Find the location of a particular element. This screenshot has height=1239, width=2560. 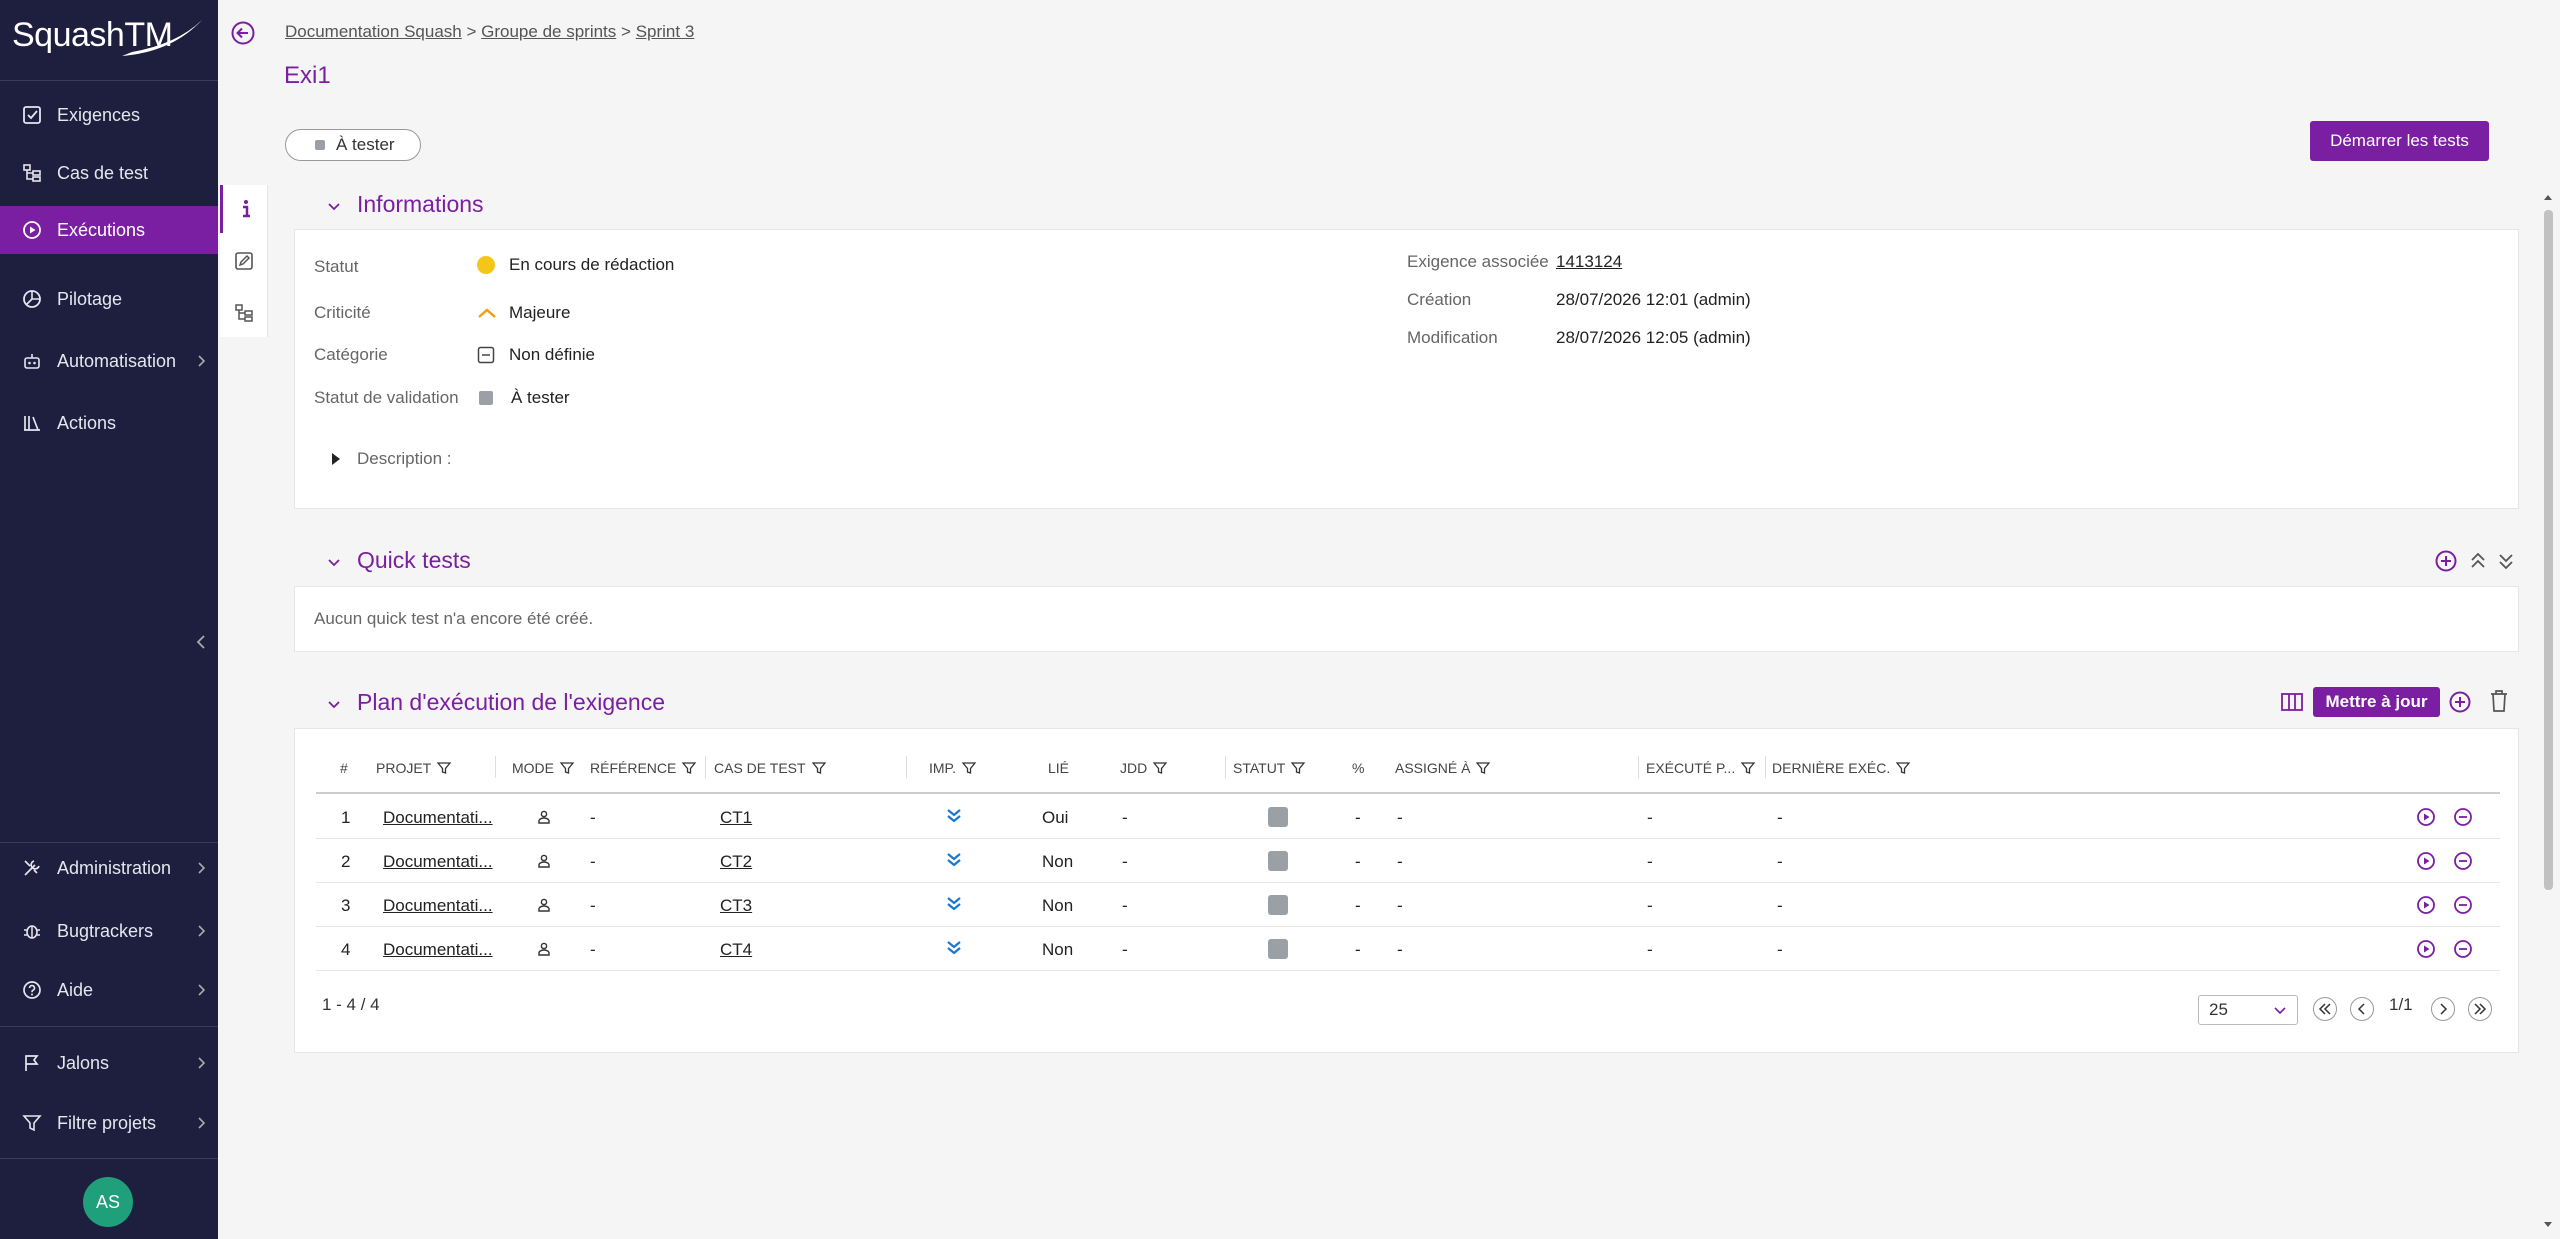

column-header-mode: MODE is located at coordinates (543, 768).